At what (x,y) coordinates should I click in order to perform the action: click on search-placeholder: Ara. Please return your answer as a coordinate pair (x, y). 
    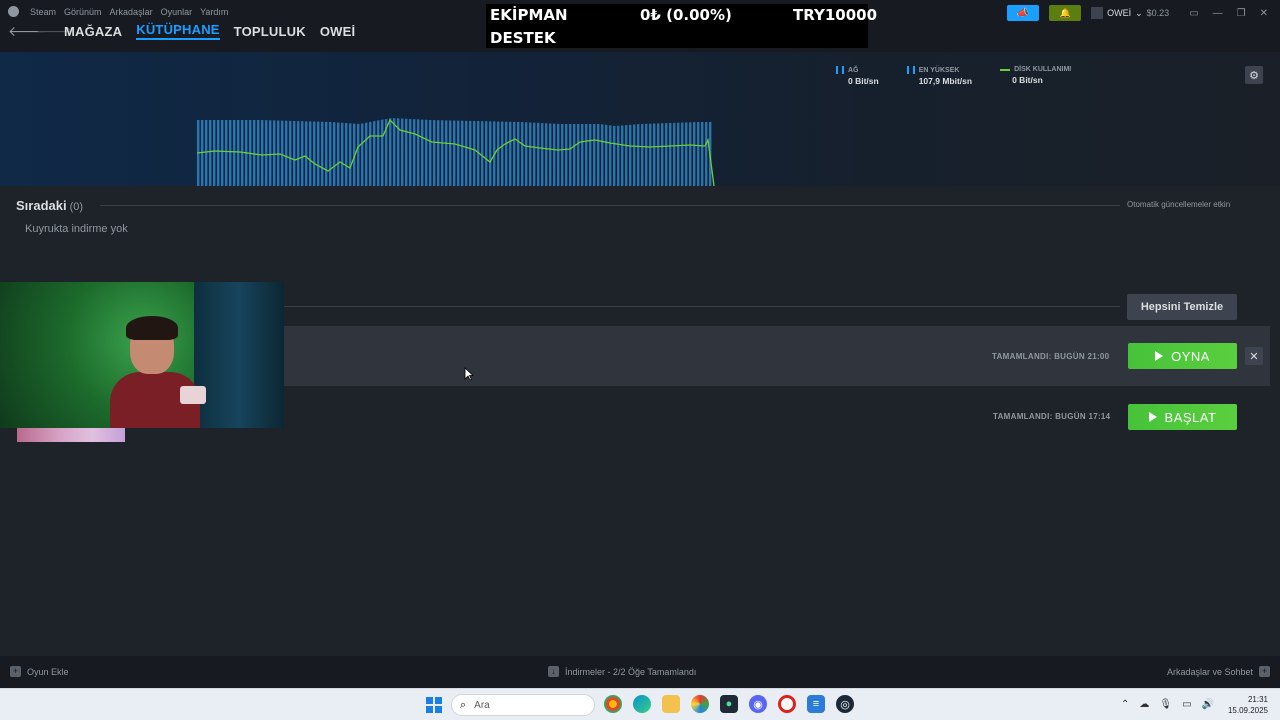
    Looking at the image, I should click on (482, 705).